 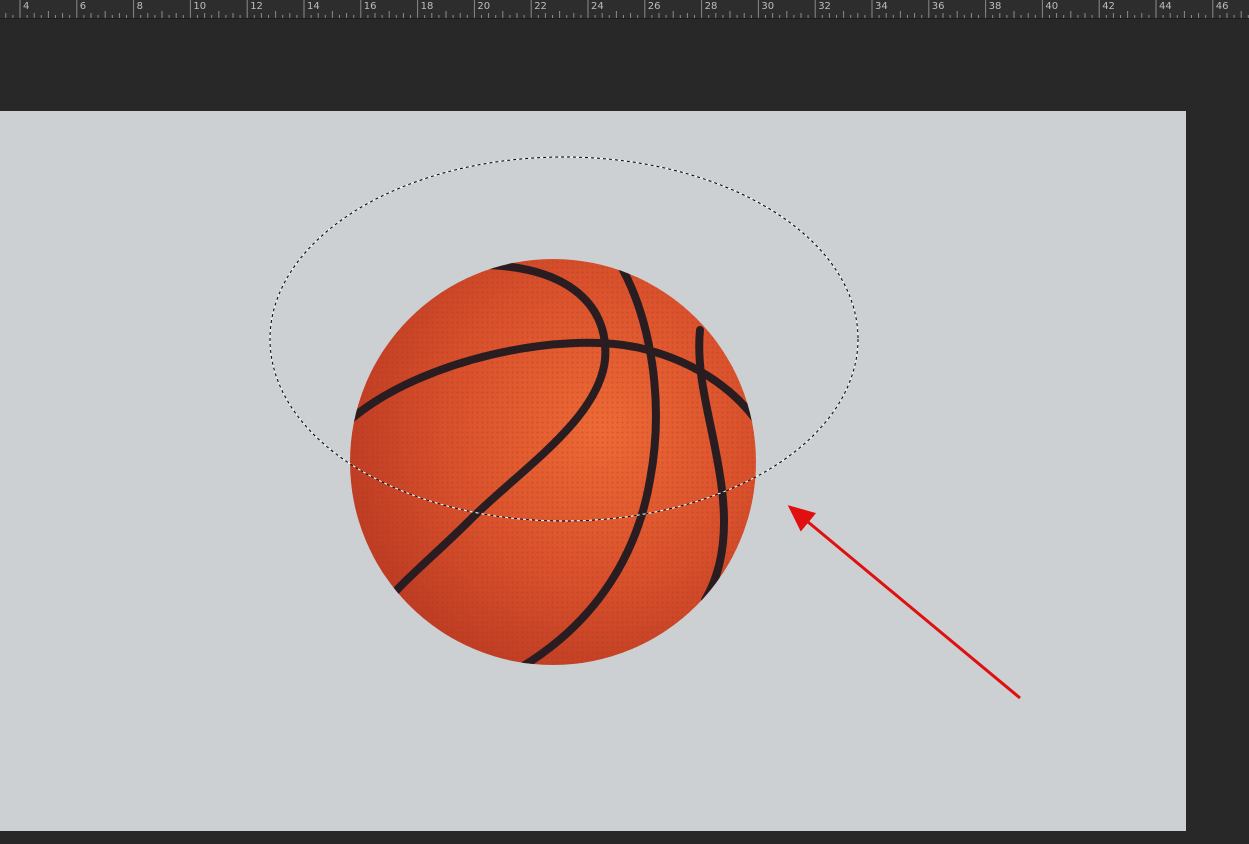 I want to click on ruler-ticks, so click(x=627, y=9).